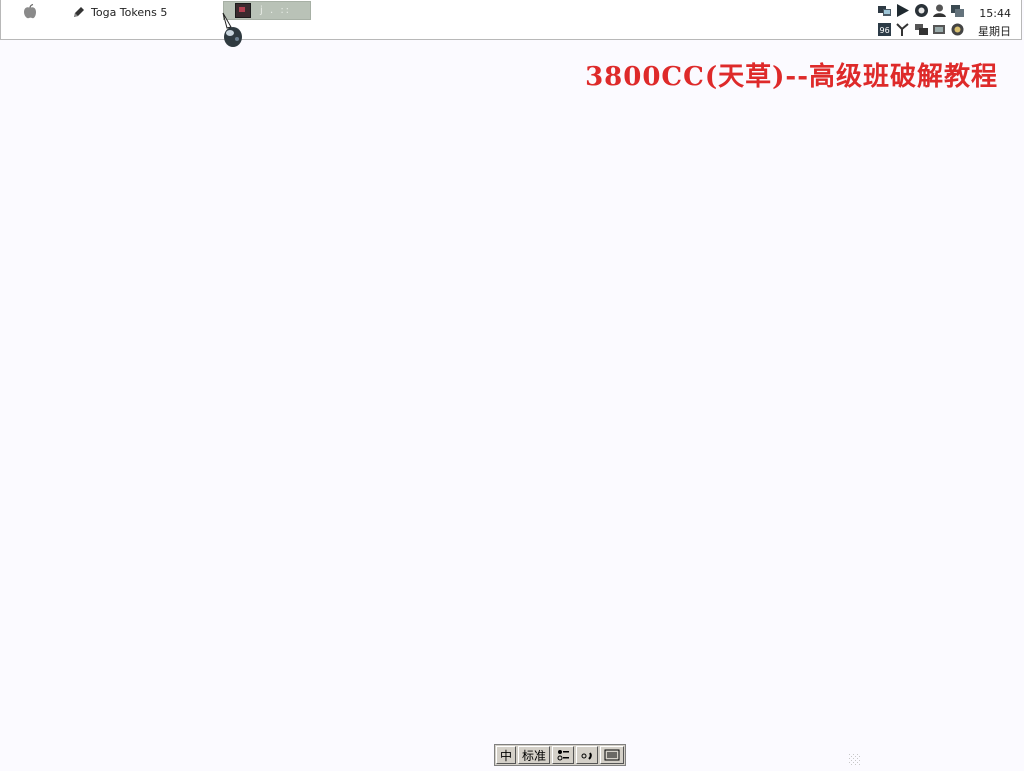  Describe the element at coordinates (129, 12) in the screenshot. I see `task-item-label: Toga Tokens 5` at that location.